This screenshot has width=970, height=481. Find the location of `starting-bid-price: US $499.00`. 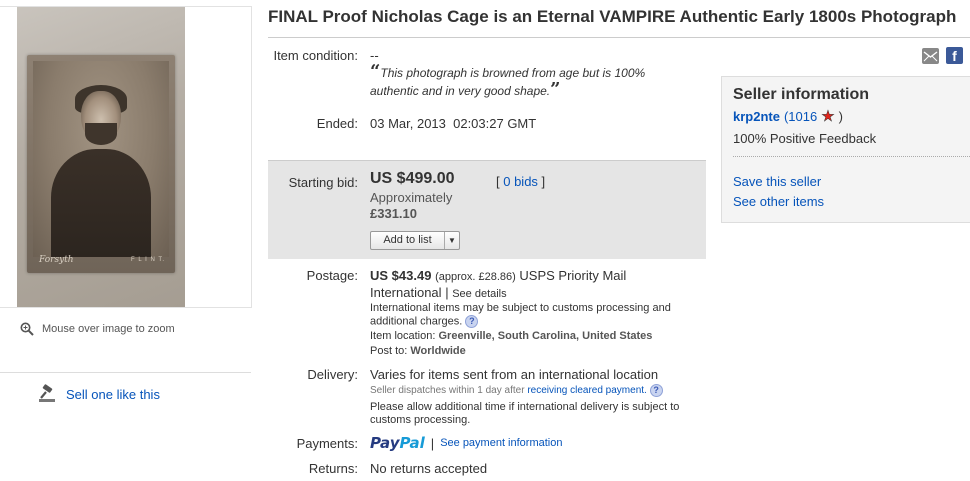

starting-bid-price: US $499.00 is located at coordinates (412, 178).